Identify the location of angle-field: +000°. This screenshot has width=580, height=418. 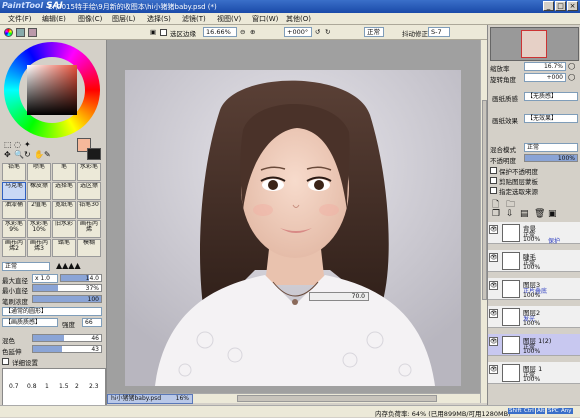
(298, 32).